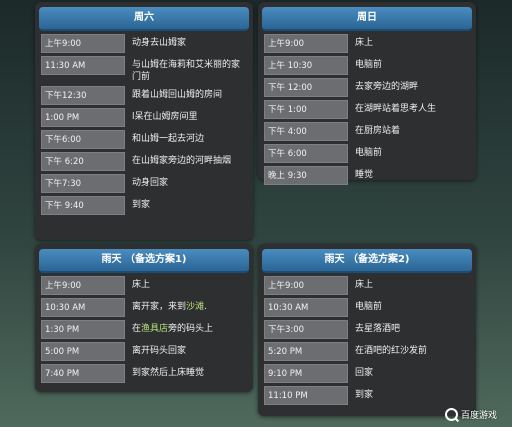  I want to click on schedule-row: 5:20 PM 在酒吧的红沙发前, so click(367, 351).